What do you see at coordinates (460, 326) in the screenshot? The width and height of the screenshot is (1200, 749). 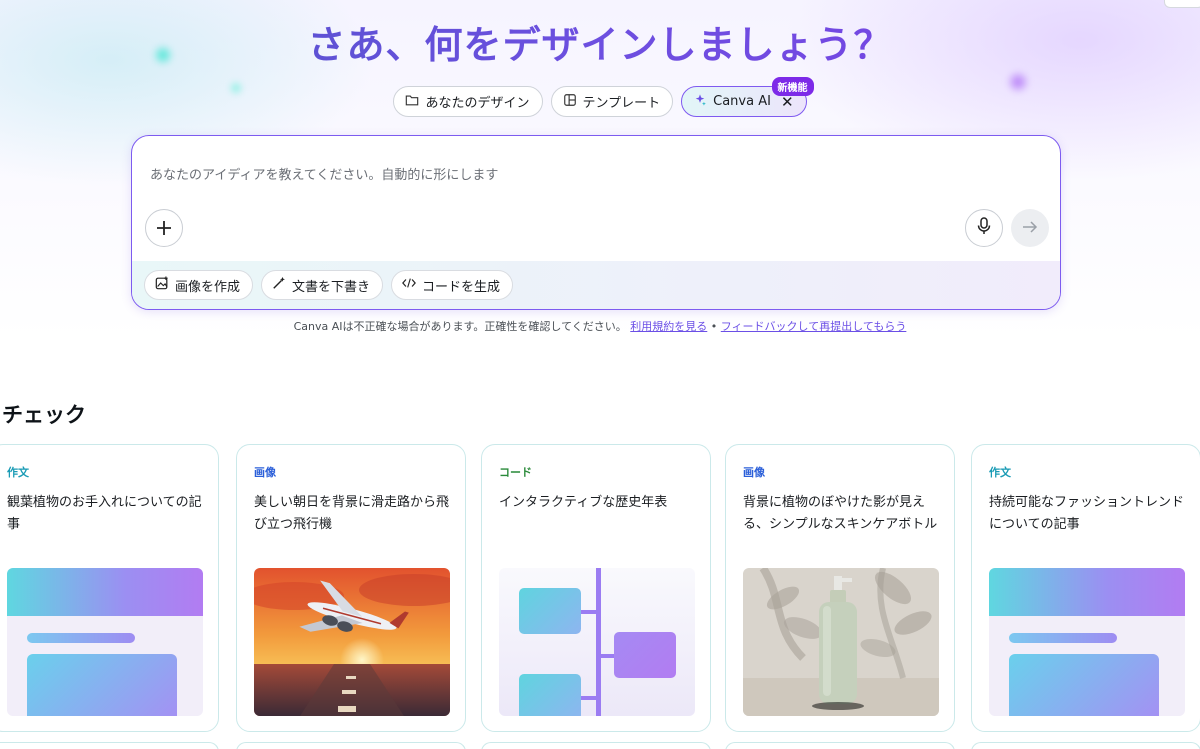 I see `disclaimer-text: Canva AIは不正確な場合があります。正確性を確認してください。` at bounding box center [460, 326].